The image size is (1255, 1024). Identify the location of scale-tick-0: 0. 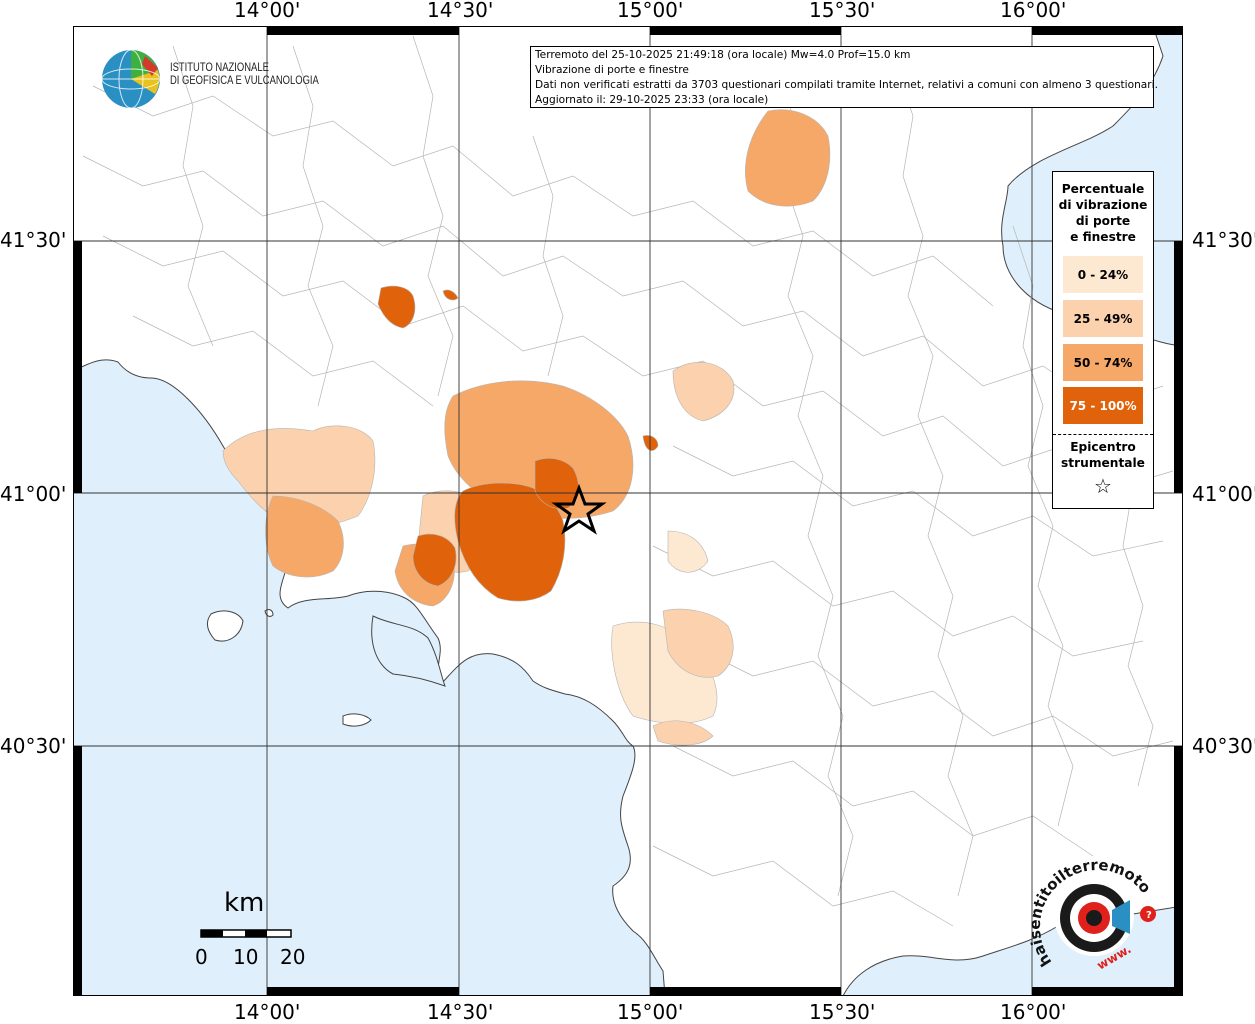
(201, 957).